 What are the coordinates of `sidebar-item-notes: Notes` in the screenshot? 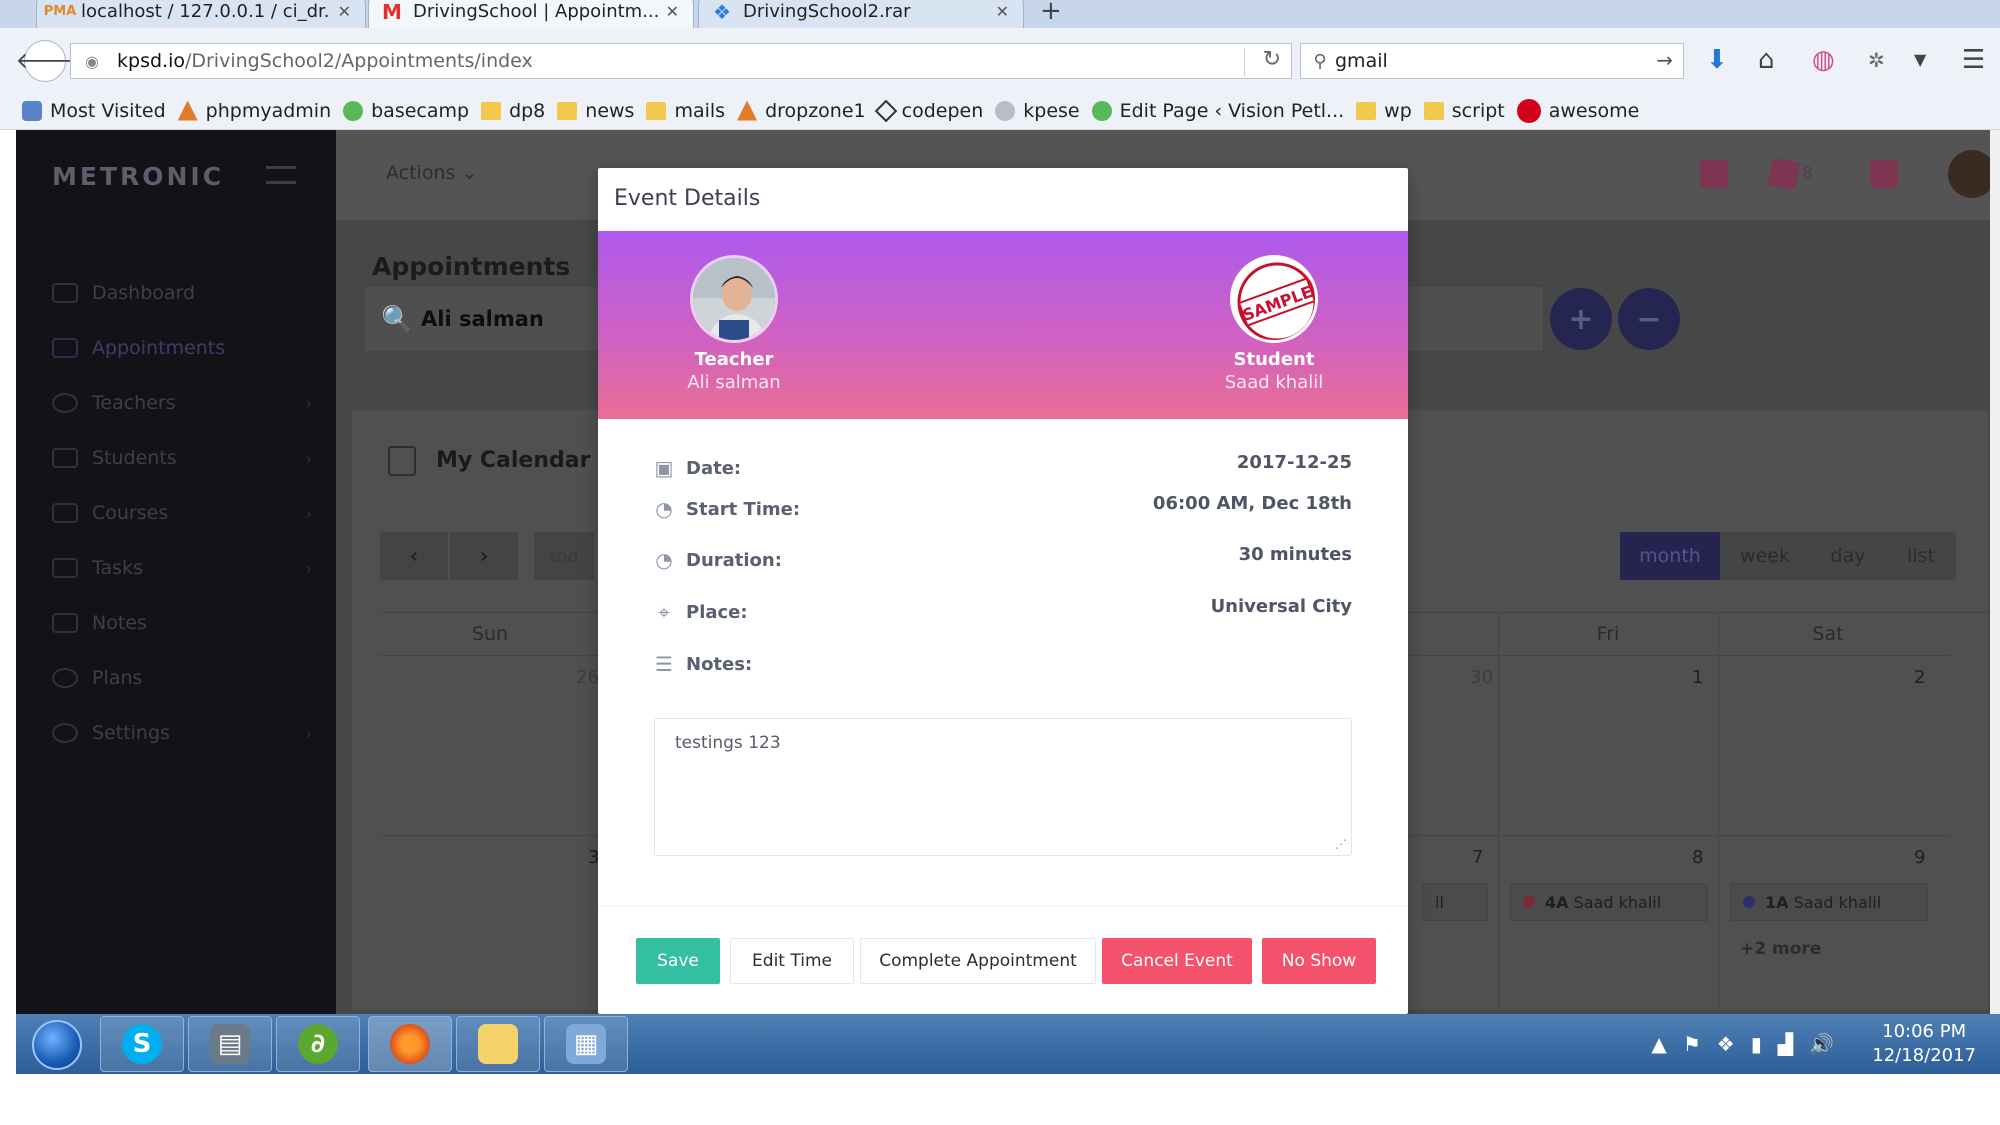 It's located at (182, 623).